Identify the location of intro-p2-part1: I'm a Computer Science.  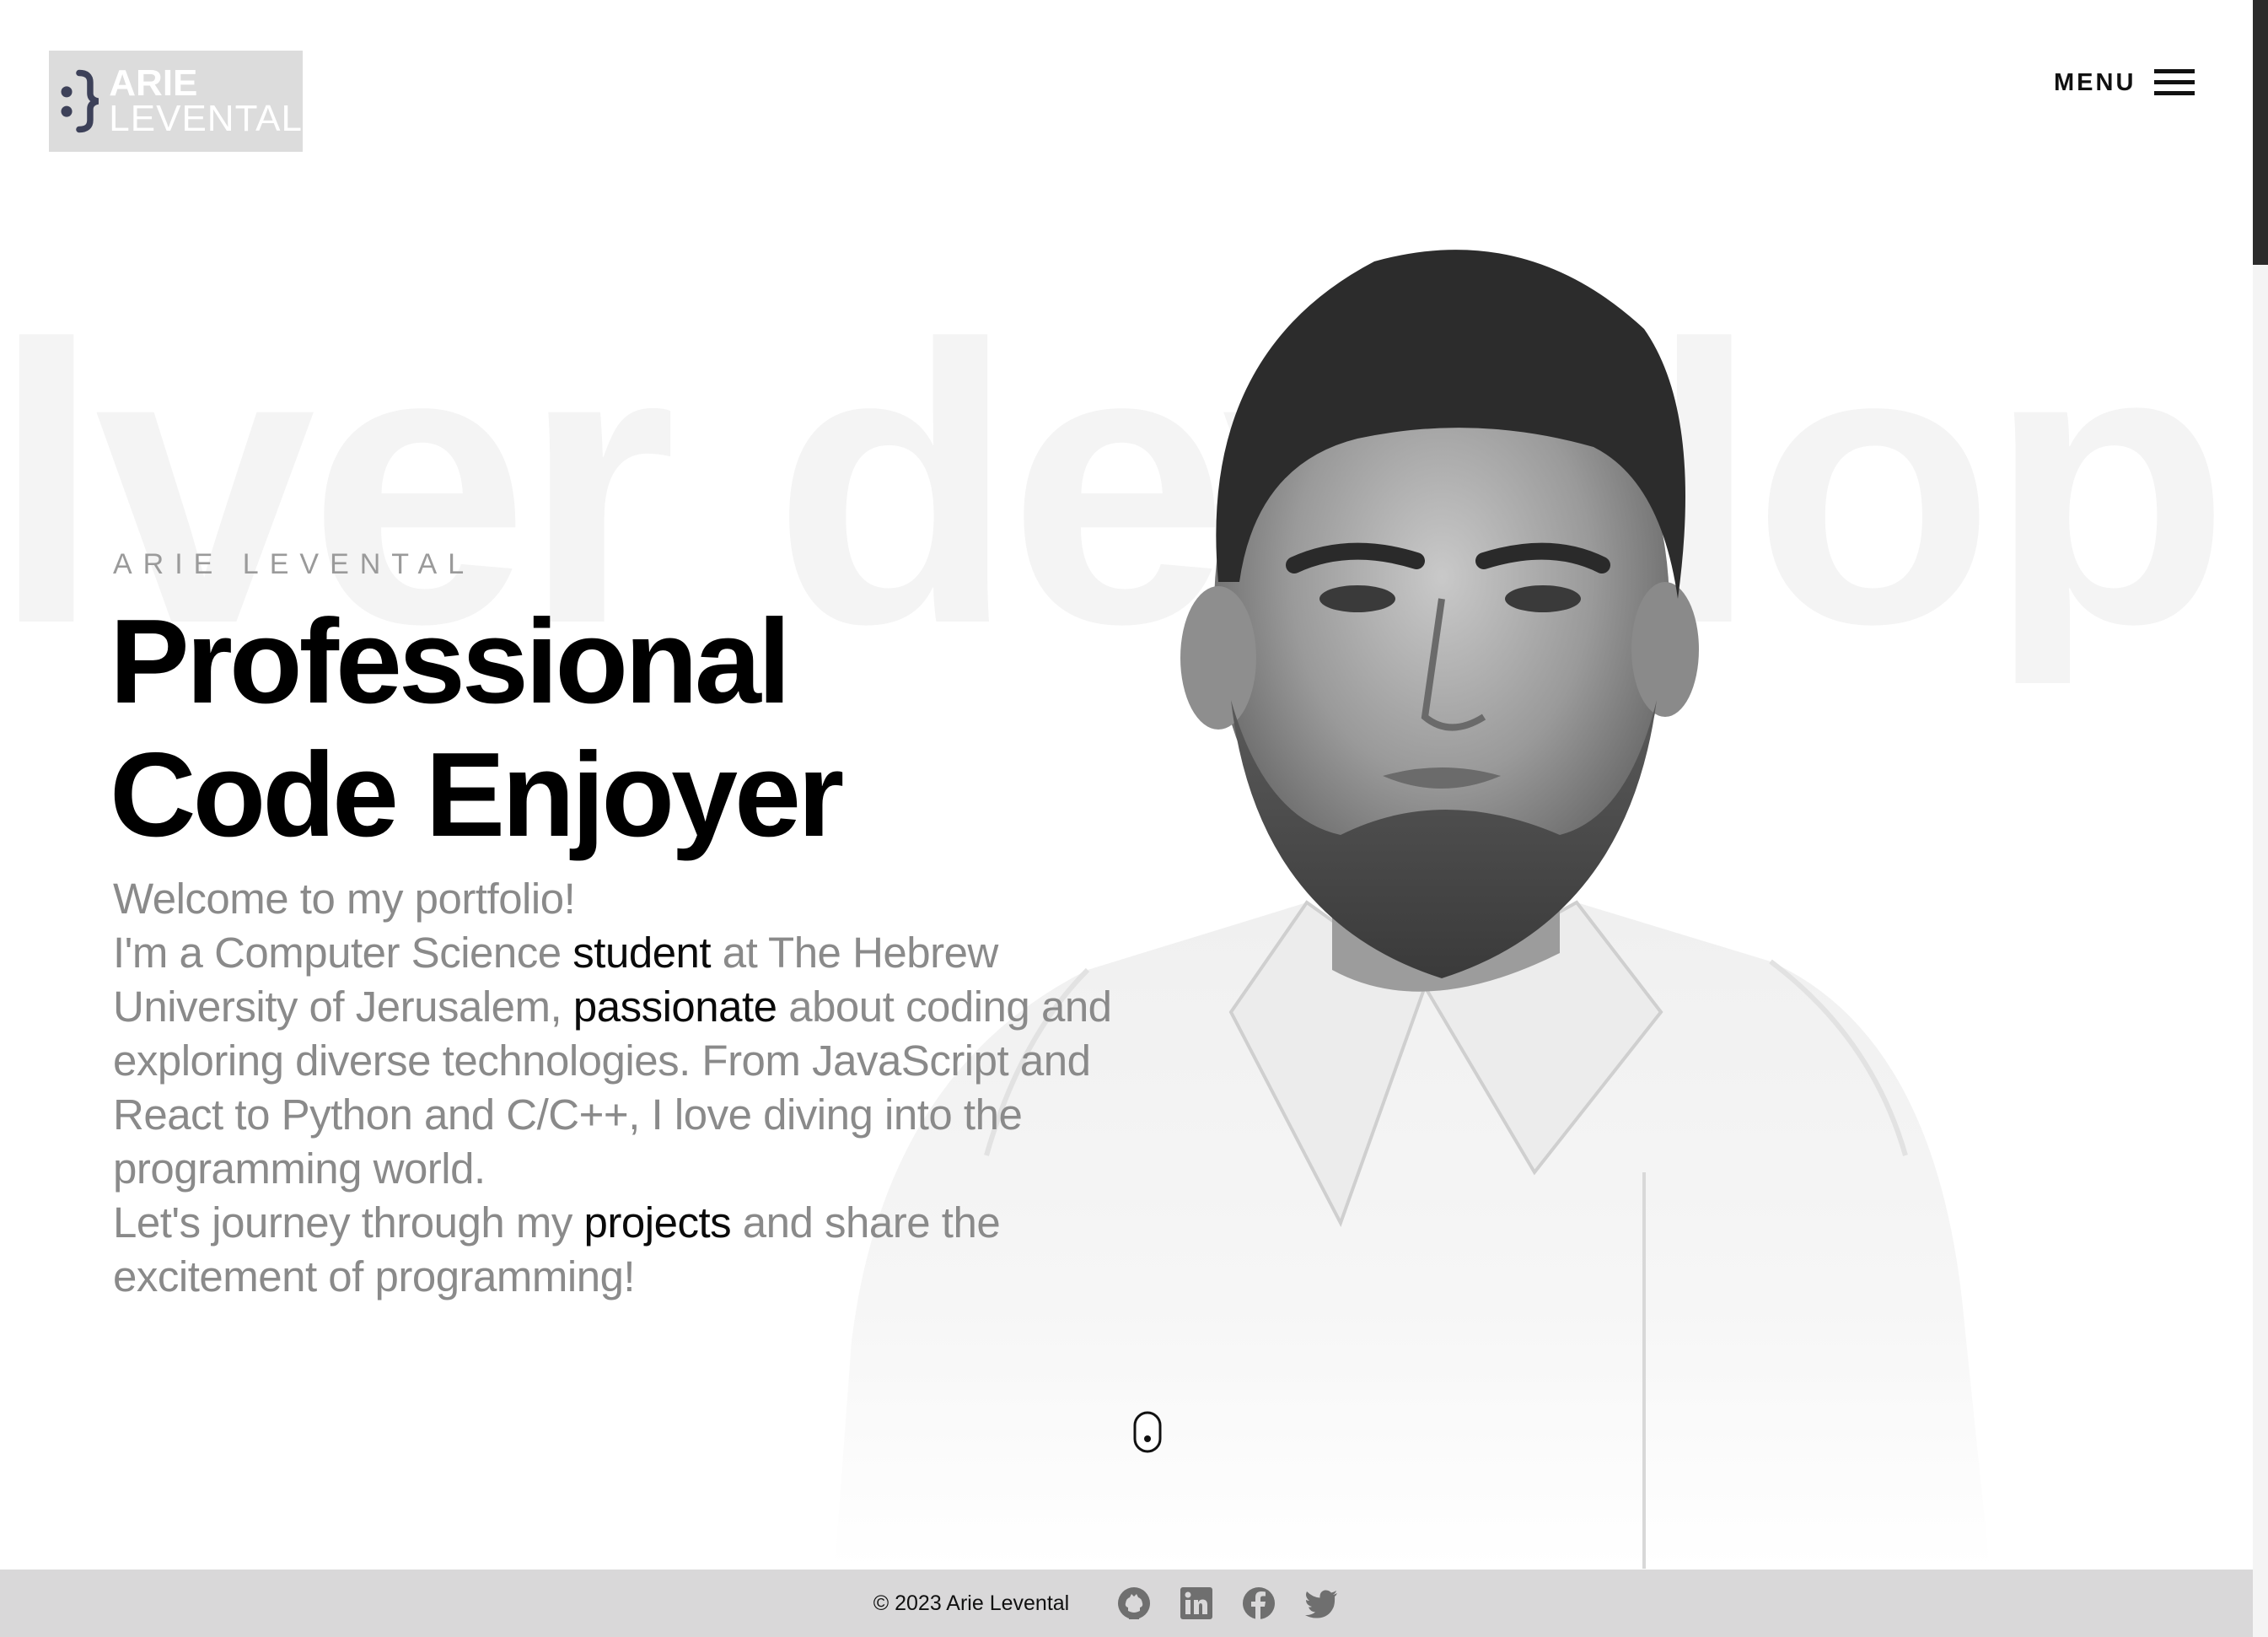
(343, 953).